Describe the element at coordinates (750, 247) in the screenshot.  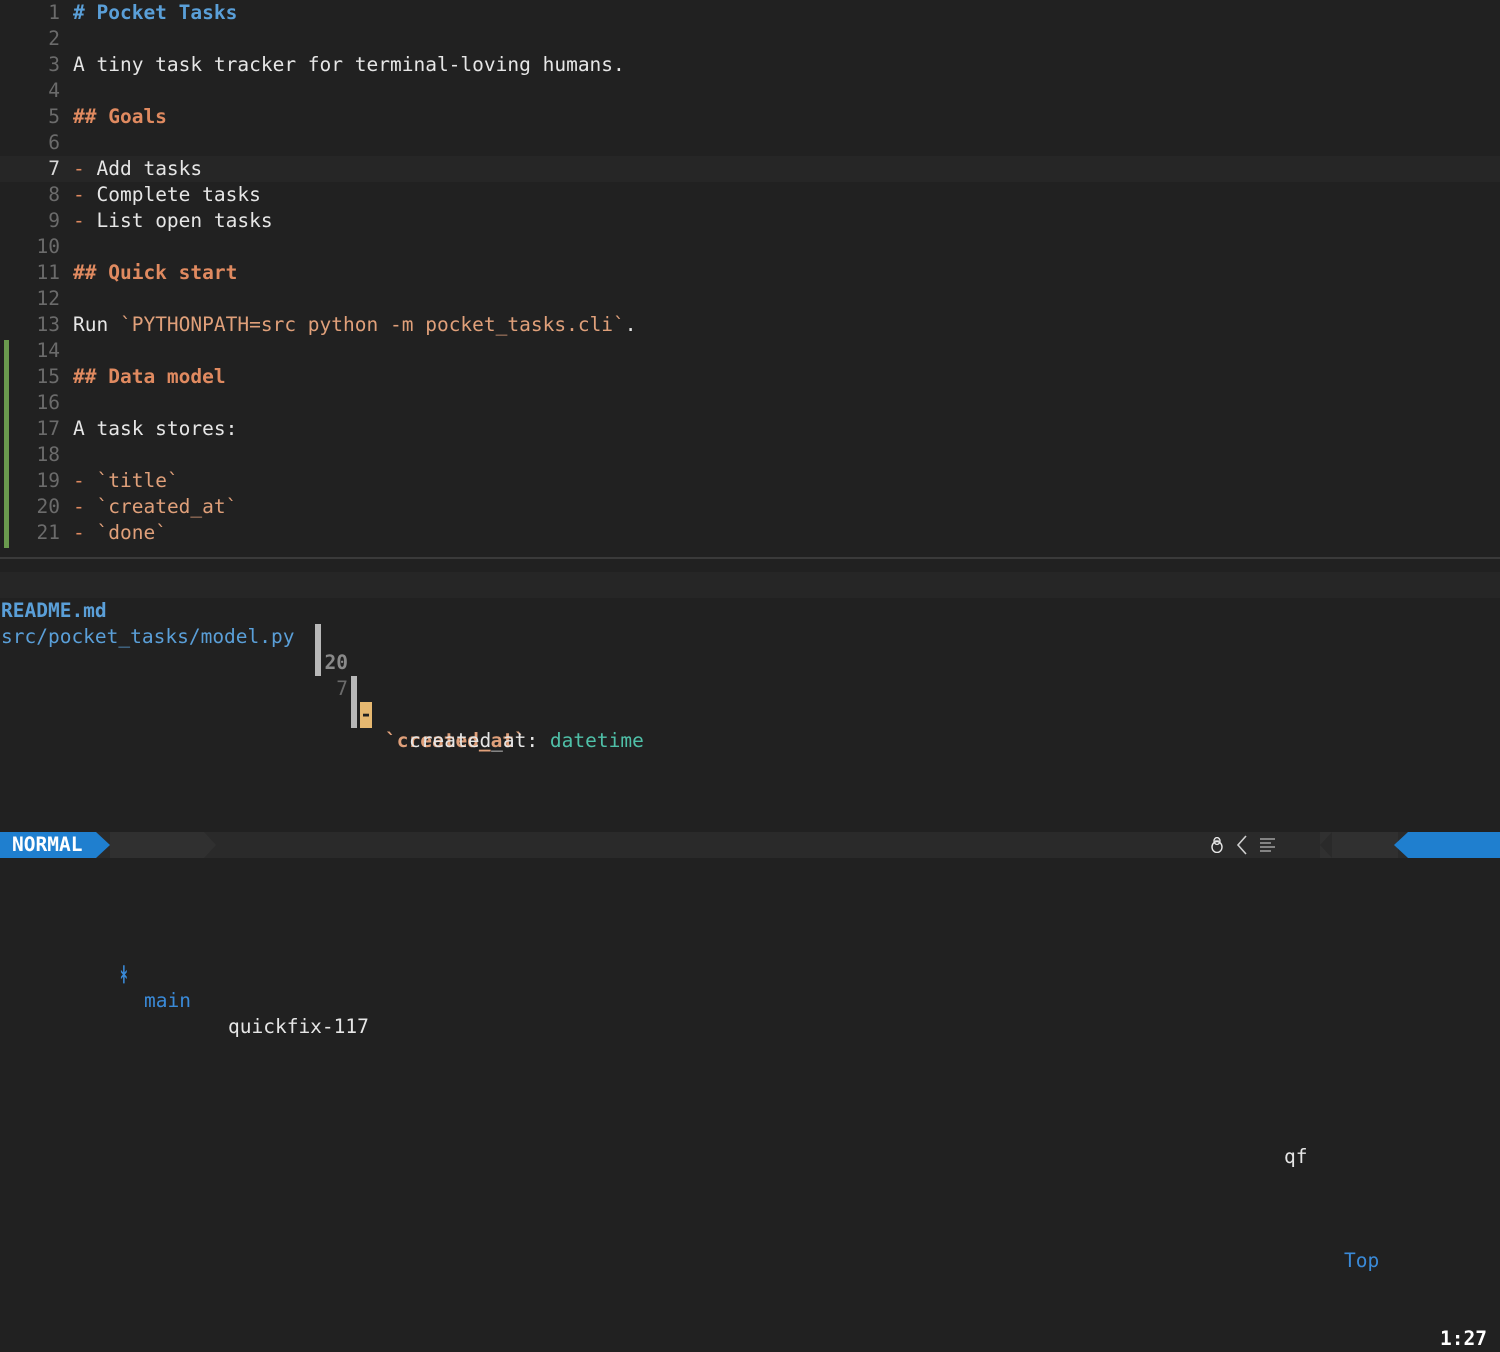
I see `editor-line: 10` at that location.